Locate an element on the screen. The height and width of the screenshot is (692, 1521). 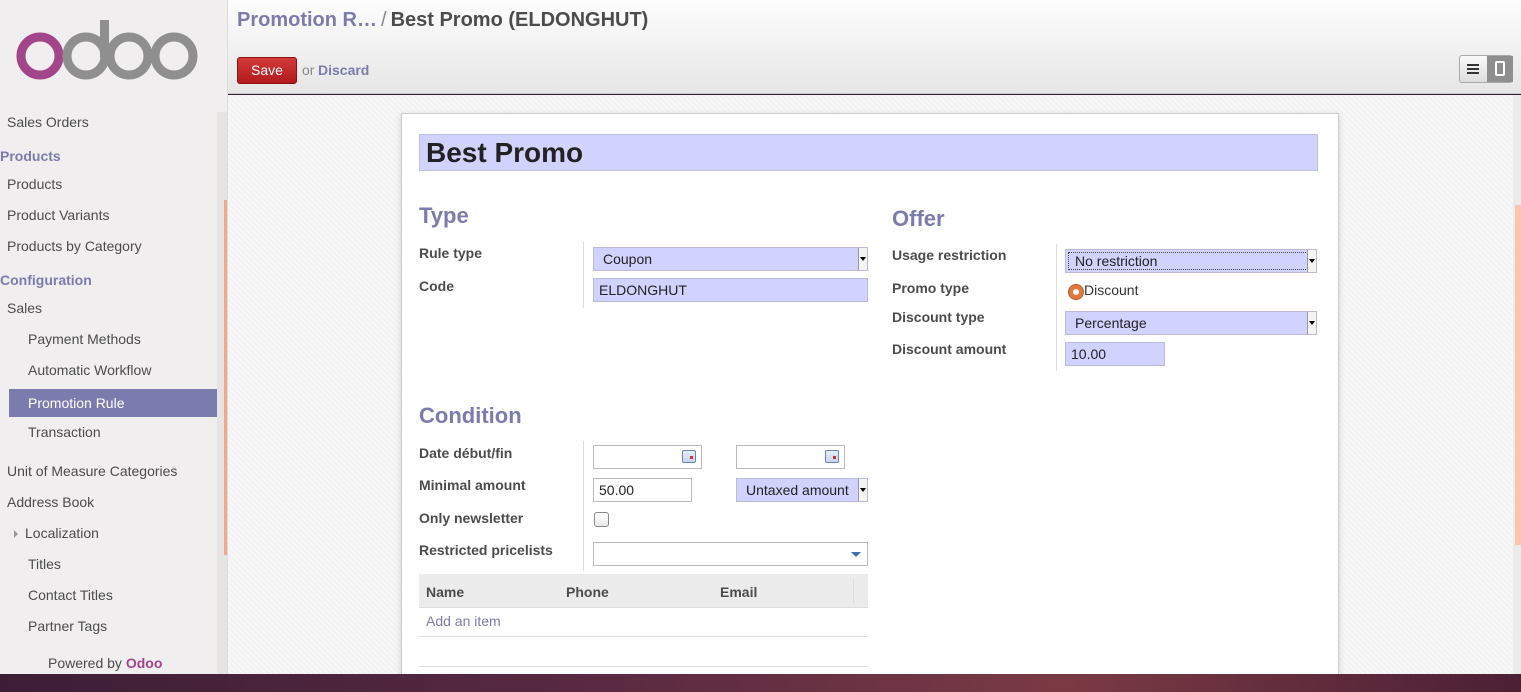
discard-link: Discard is located at coordinates (343, 70).